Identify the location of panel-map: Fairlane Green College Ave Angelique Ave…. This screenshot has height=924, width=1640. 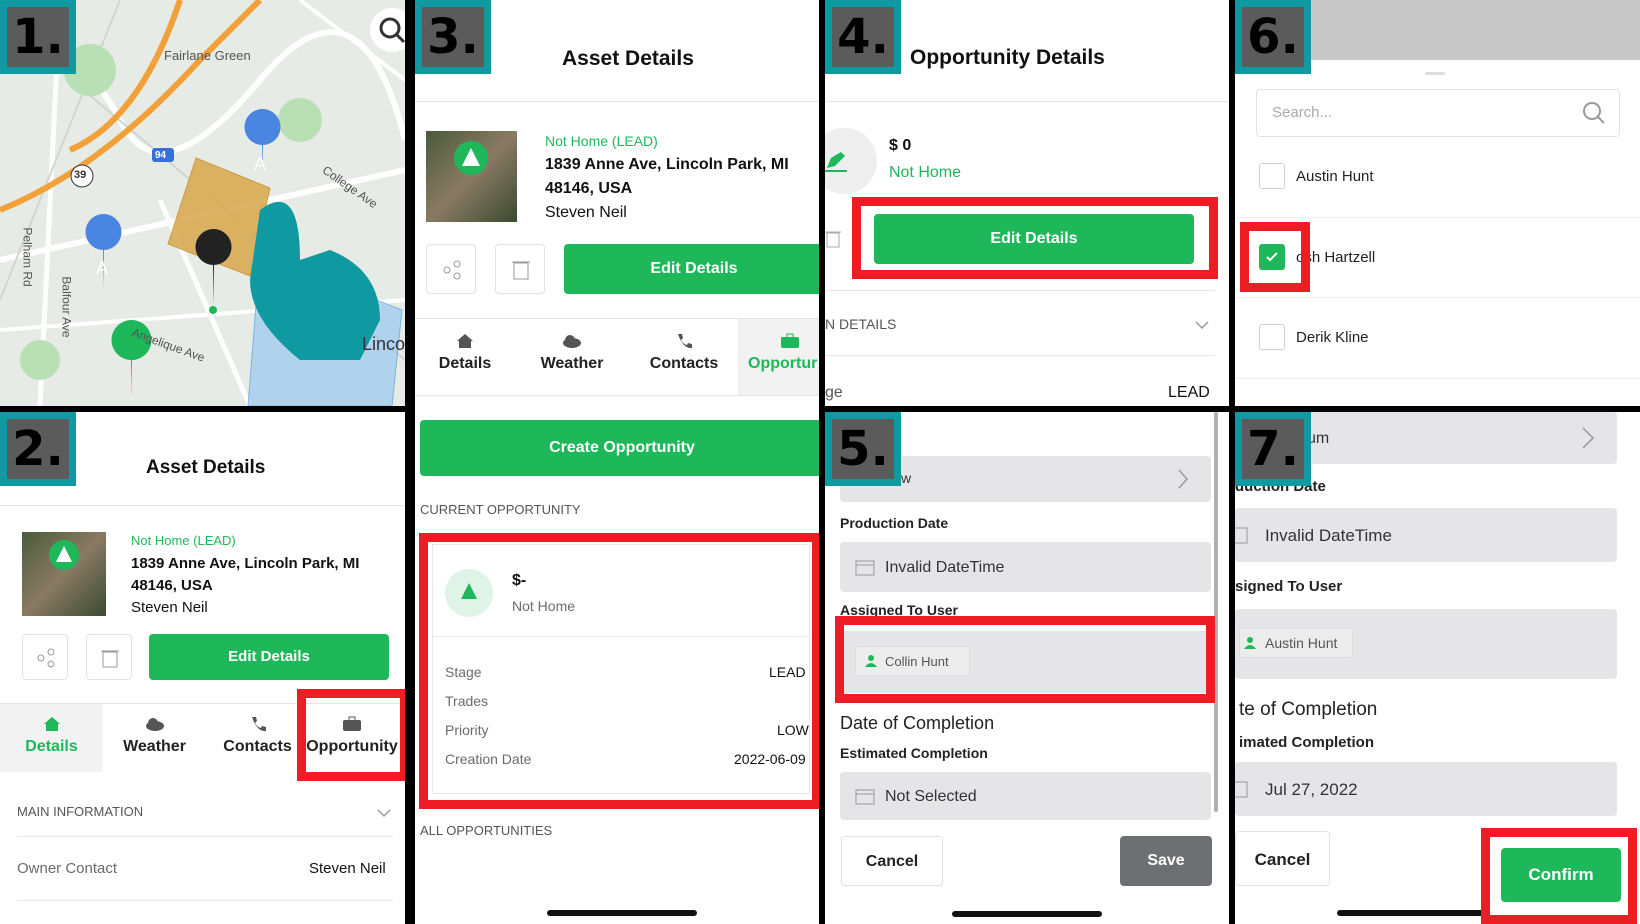
(202, 203).